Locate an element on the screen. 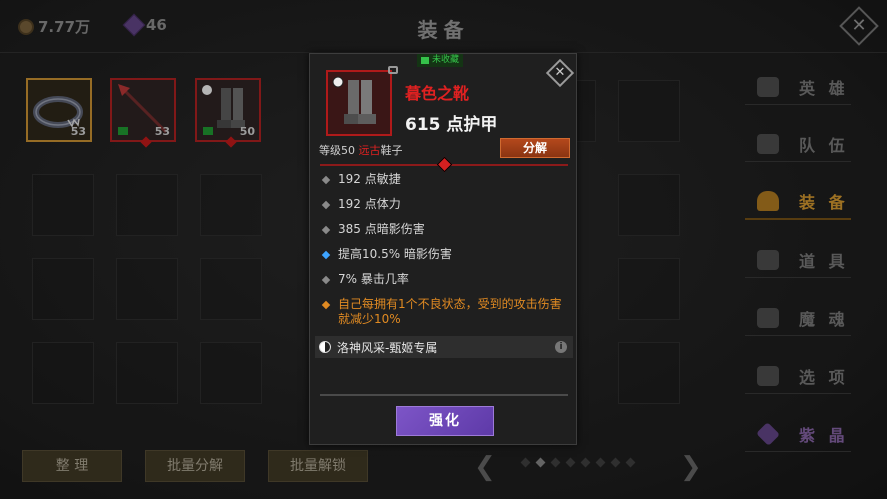  bookmark-icon is located at coordinates (425, 60).